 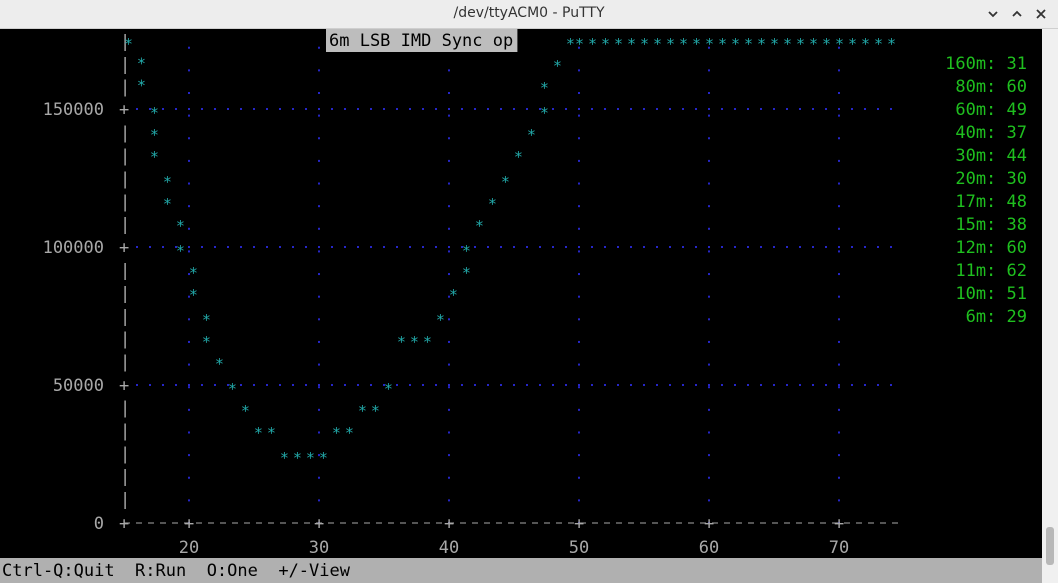 What do you see at coordinates (1041, 14) in the screenshot?
I see `close-icon` at bounding box center [1041, 14].